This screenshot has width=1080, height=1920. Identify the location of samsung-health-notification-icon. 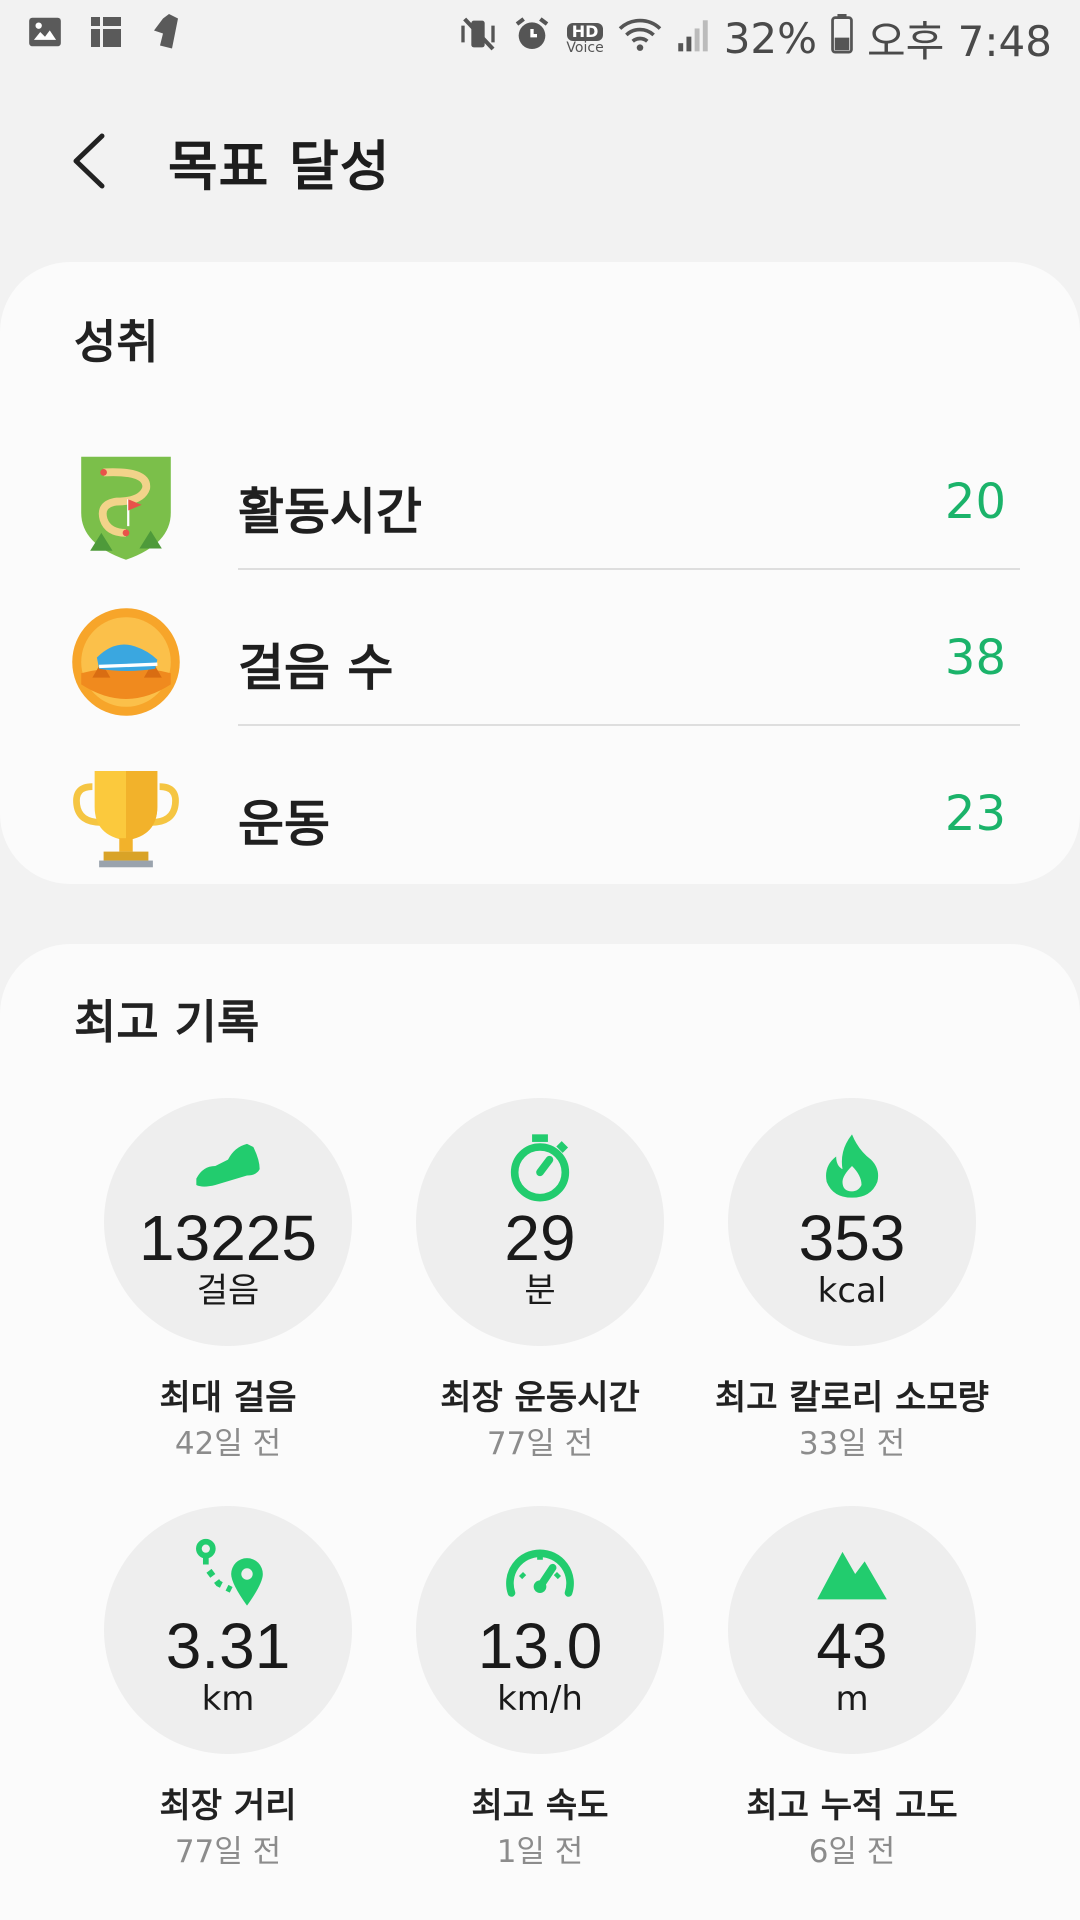
(166, 34).